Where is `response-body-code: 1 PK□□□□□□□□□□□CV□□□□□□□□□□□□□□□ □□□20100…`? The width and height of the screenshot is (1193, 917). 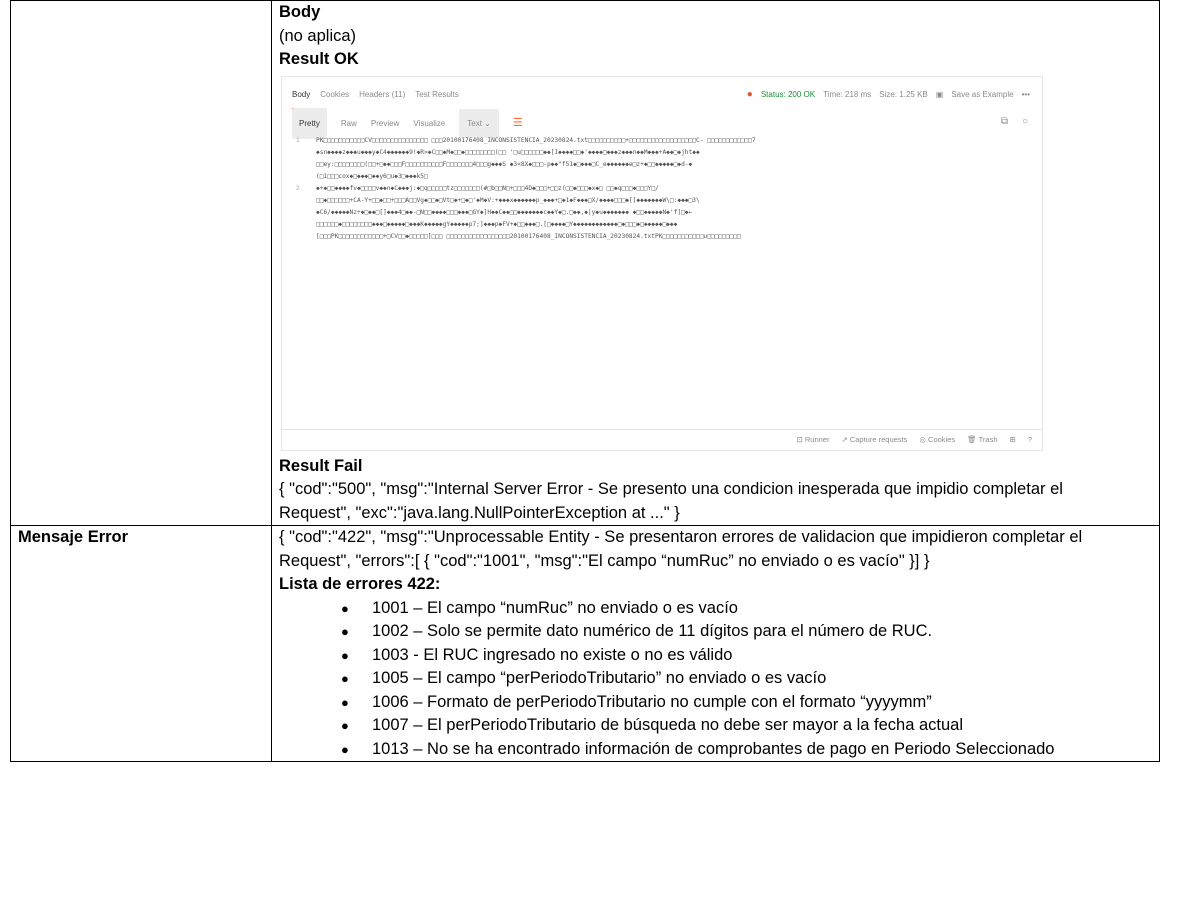
response-body-code: 1 PK□□□□□□□□□□□CV□□□□□□□□□□□□□□□ □□□20100… is located at coordinates (661, 189).